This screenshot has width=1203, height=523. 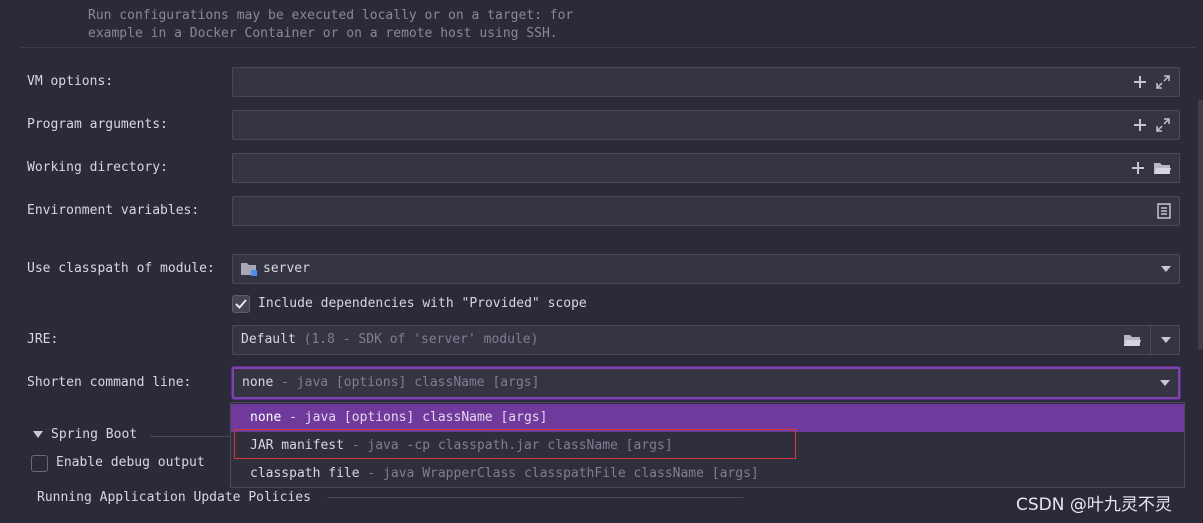 What do you see at coordinates (258, 382) in the screenshot?
I see `shorten-value: none` at bounding box center [258, 382].